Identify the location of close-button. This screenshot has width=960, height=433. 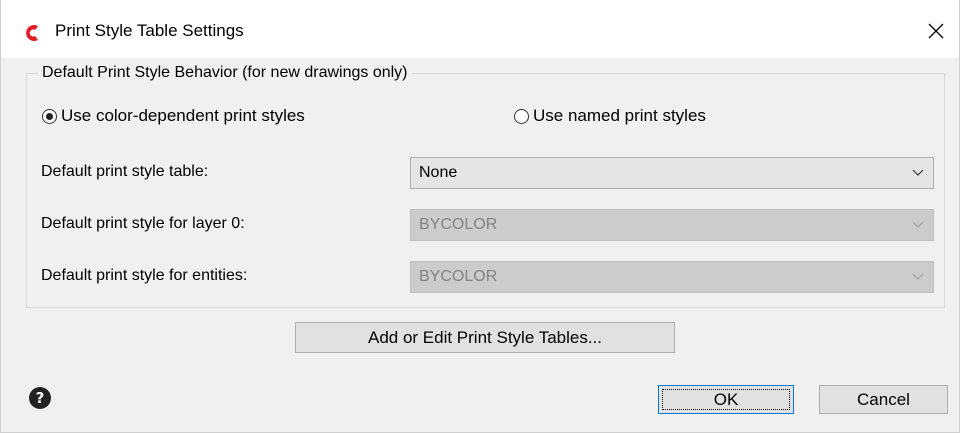
(936, 31).